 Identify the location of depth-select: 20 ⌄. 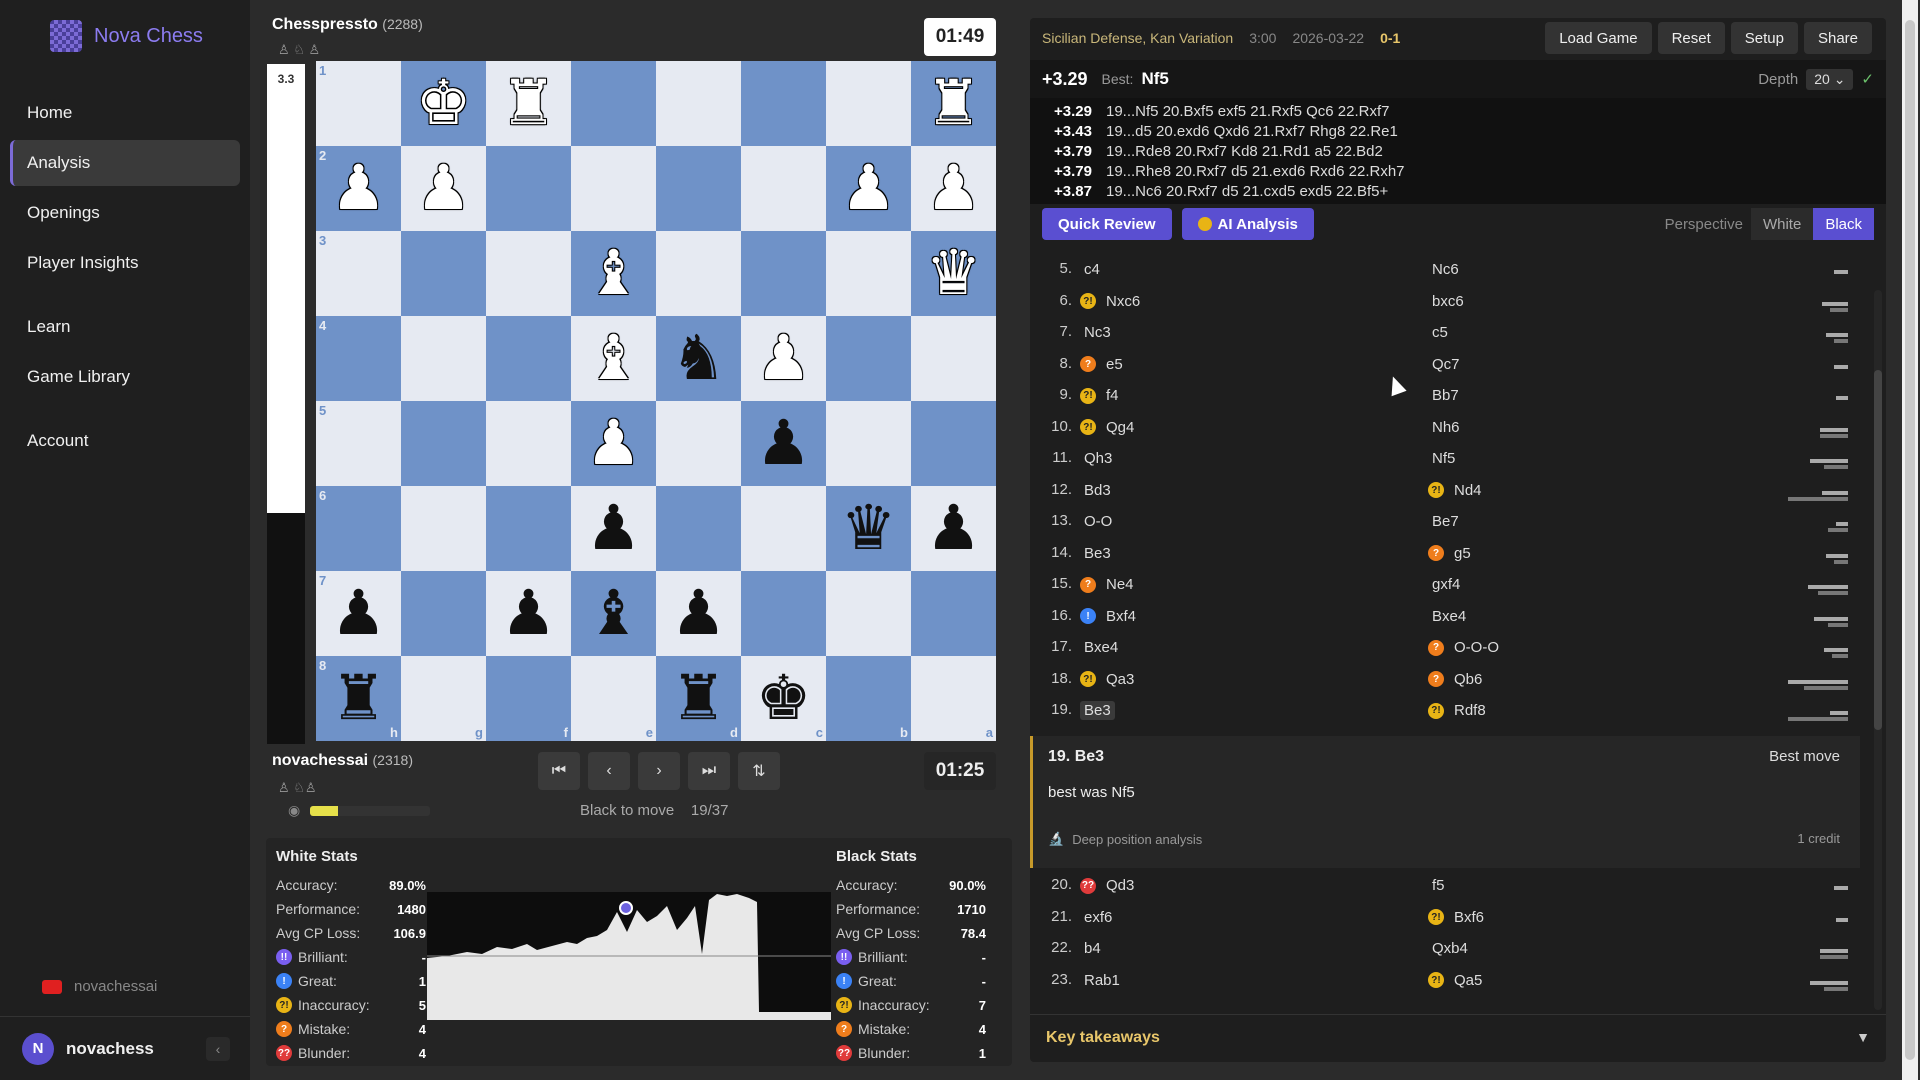
(1830, 79).